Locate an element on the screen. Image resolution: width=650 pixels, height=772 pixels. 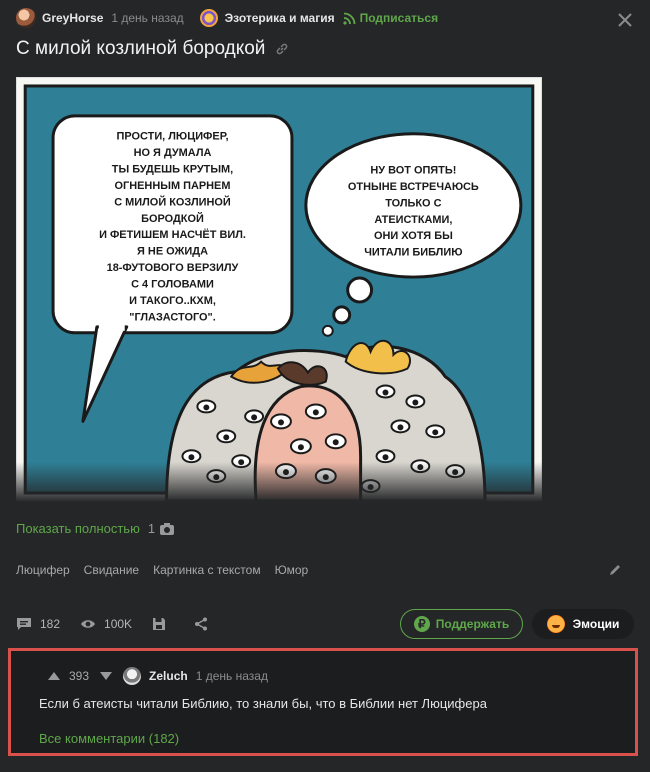
save-button is located at coordinates (163, 624).